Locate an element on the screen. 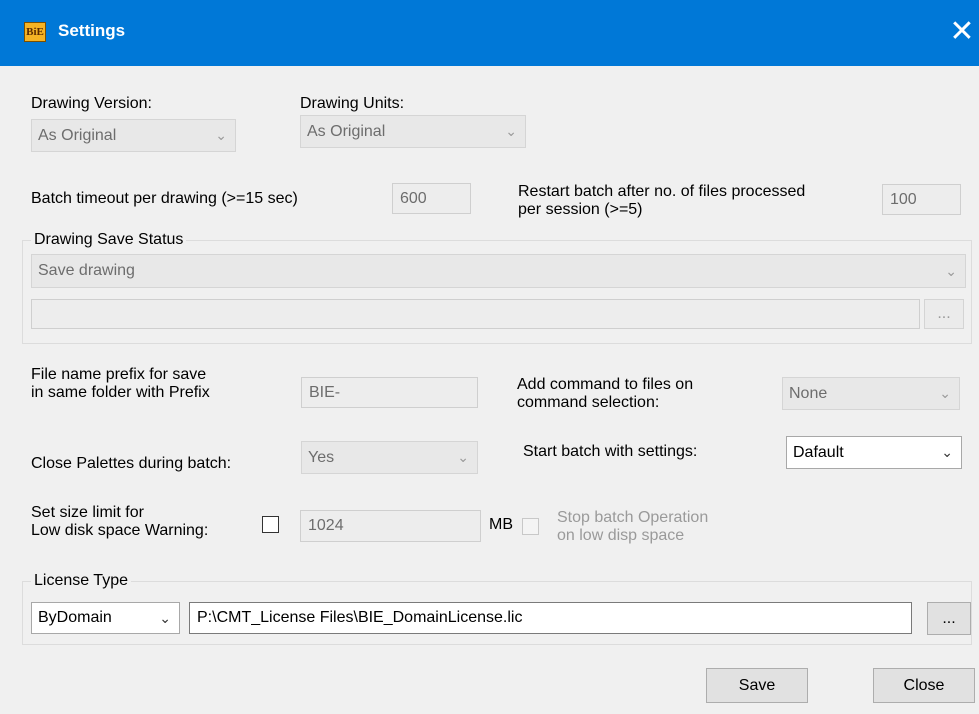  drawing-units-label: Drawing Units: is located at coordinates (352, 103).